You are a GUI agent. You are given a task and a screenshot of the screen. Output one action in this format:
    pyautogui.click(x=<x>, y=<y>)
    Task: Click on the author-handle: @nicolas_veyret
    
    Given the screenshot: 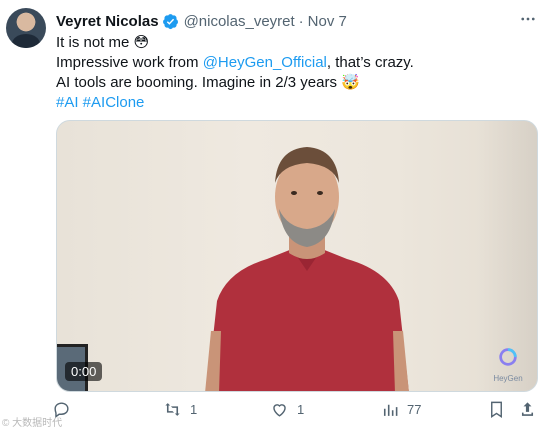 What is the action you would take?
    pyautogui.click(x=239, y=21)
    